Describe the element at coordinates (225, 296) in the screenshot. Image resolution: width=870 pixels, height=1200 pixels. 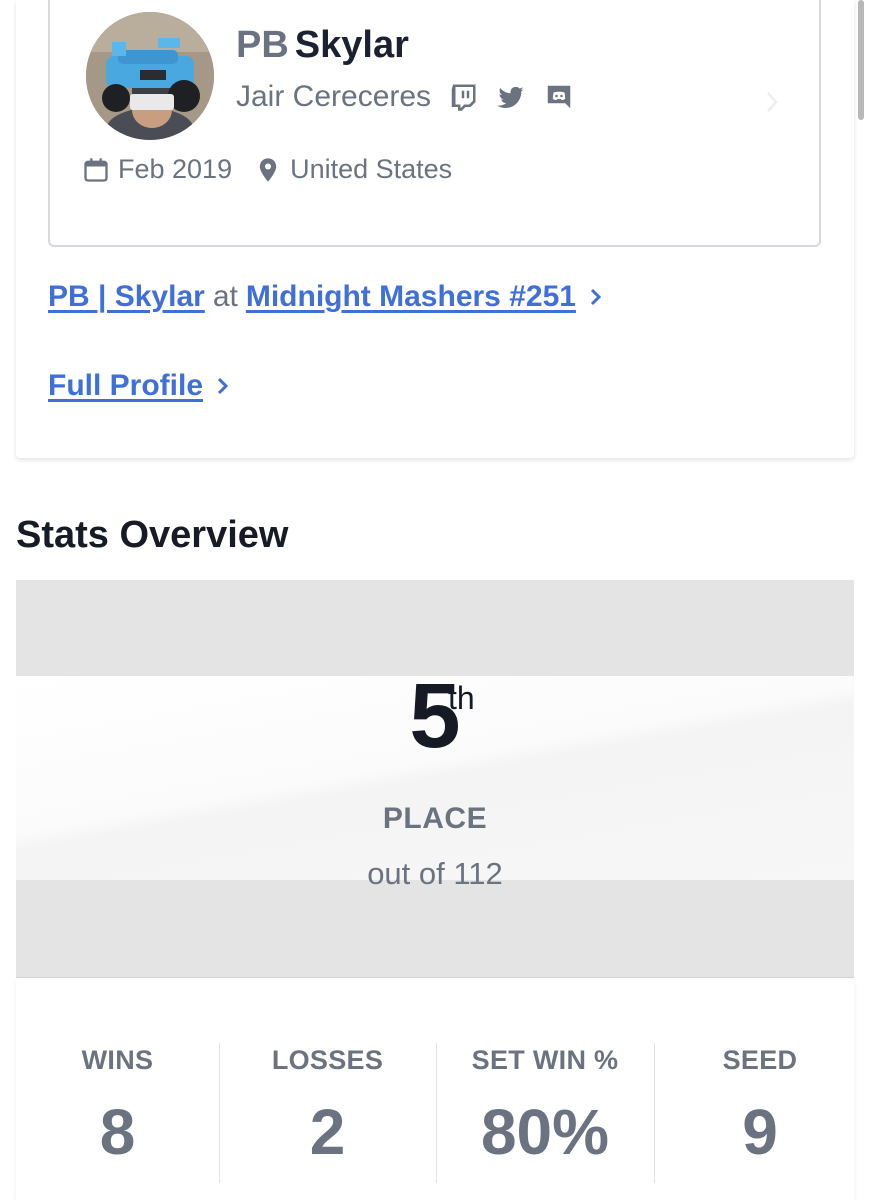
I see `entrant-connector: at` at that location.